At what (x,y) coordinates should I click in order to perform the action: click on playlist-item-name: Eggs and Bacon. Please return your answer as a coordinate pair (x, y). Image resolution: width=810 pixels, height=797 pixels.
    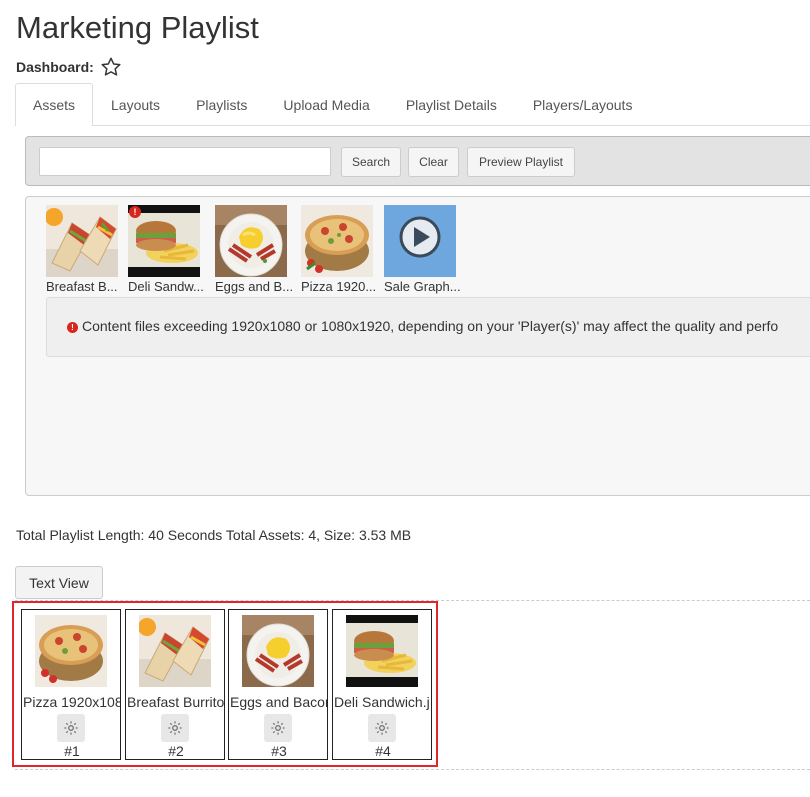
    Looking at the image, I should click on (279, 702).